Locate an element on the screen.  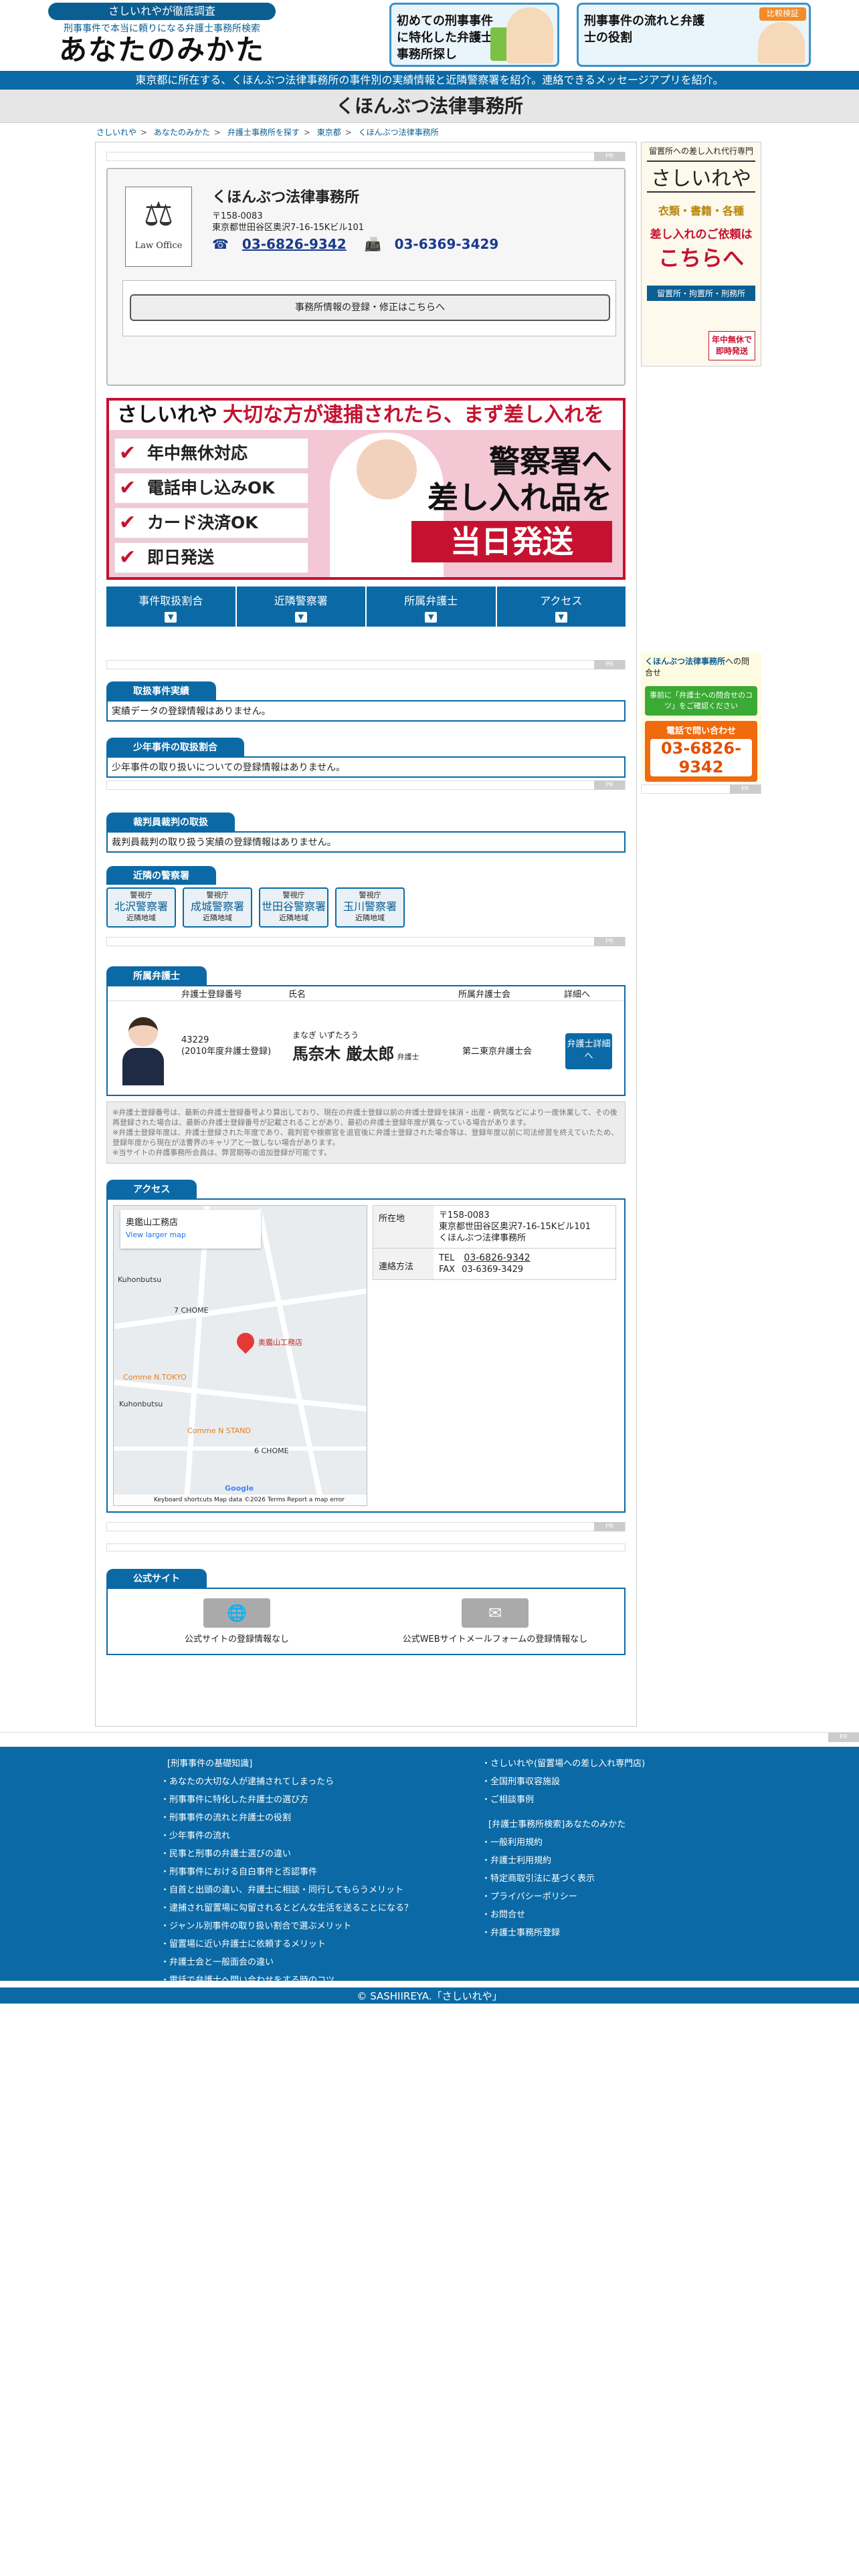
logo-name: あなたのみかた is located at coordinates (162, 49).